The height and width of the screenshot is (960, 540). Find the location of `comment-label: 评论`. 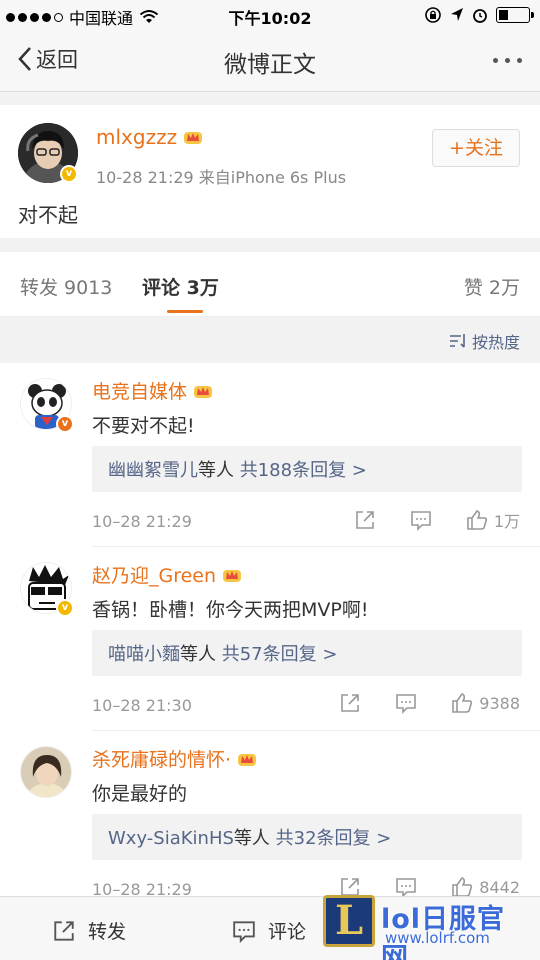

comment-label: 评论 is located at coordinates (287, 932).